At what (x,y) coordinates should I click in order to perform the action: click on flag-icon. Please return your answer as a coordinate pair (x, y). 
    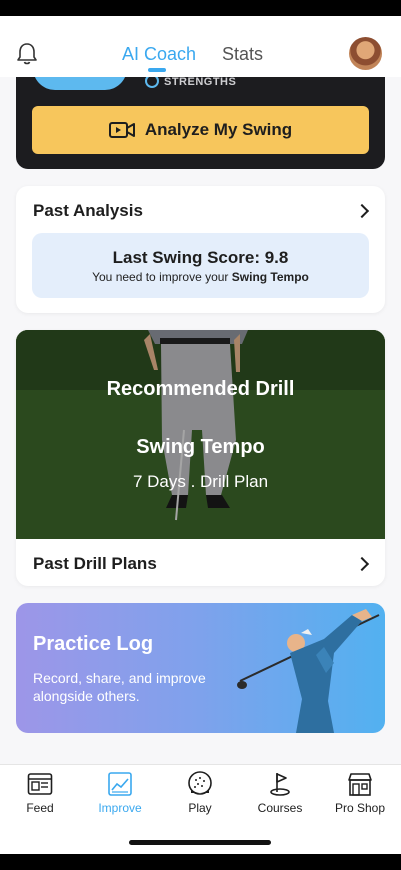
    Looking at the image, I should click on (280, 784).